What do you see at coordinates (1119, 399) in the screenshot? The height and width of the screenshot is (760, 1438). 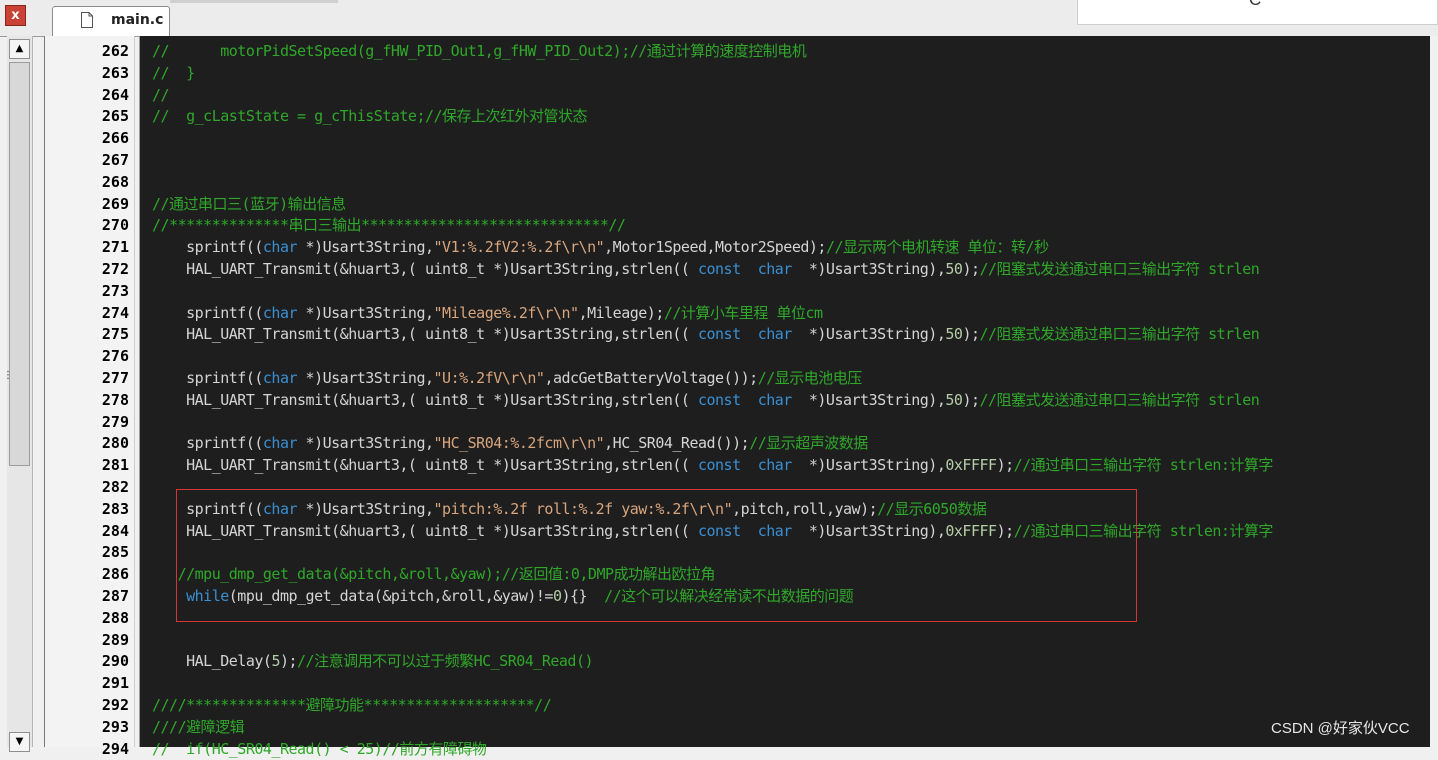 I see `code-comment: //阻塞式发送通过串口三输出字符 strlen` at bounding box center [1119, 399].